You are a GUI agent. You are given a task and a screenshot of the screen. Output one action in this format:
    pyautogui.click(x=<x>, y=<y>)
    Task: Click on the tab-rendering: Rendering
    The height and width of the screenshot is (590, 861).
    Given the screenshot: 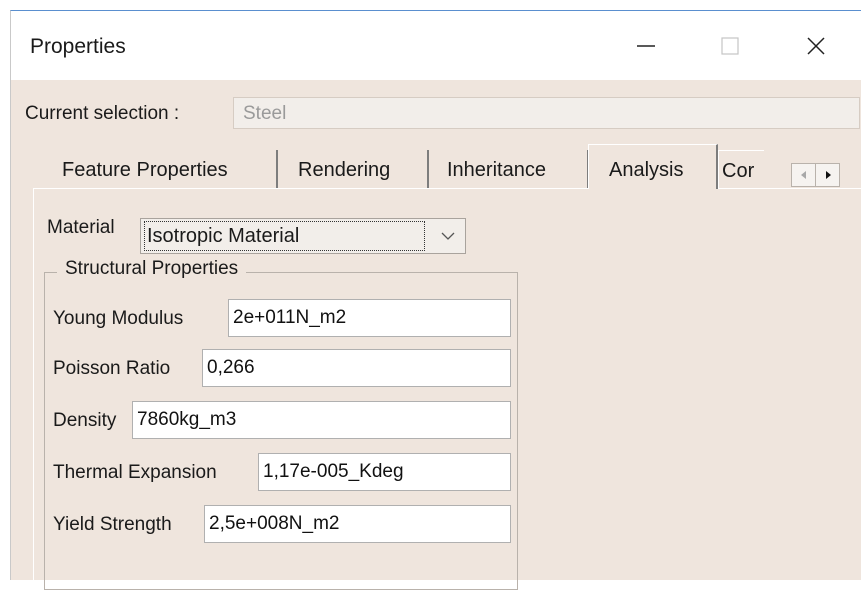 What is the action you would take?
    pyautogui.click(x=354, y=169)
    